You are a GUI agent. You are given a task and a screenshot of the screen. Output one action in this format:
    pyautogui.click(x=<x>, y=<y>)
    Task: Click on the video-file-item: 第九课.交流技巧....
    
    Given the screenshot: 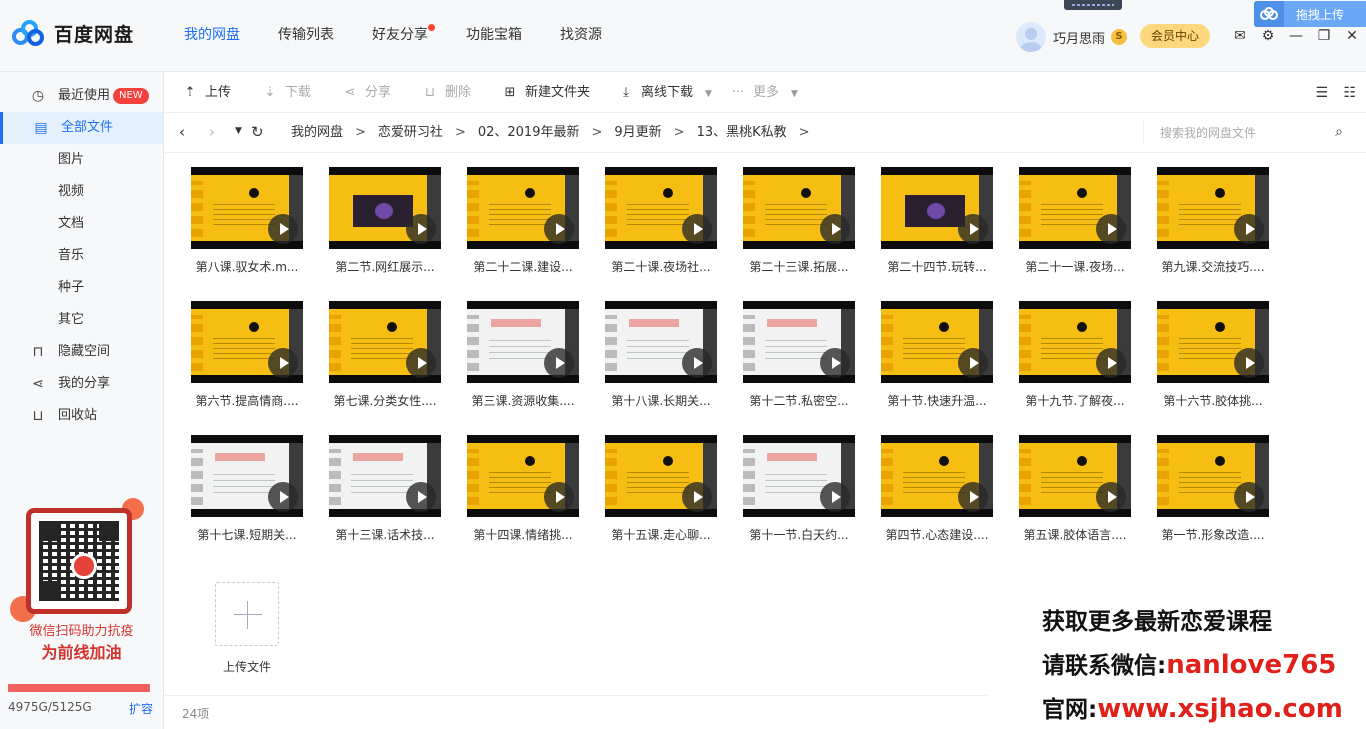 What is the action you would take?
    pyautogui.click(x=1200, y=214)
    